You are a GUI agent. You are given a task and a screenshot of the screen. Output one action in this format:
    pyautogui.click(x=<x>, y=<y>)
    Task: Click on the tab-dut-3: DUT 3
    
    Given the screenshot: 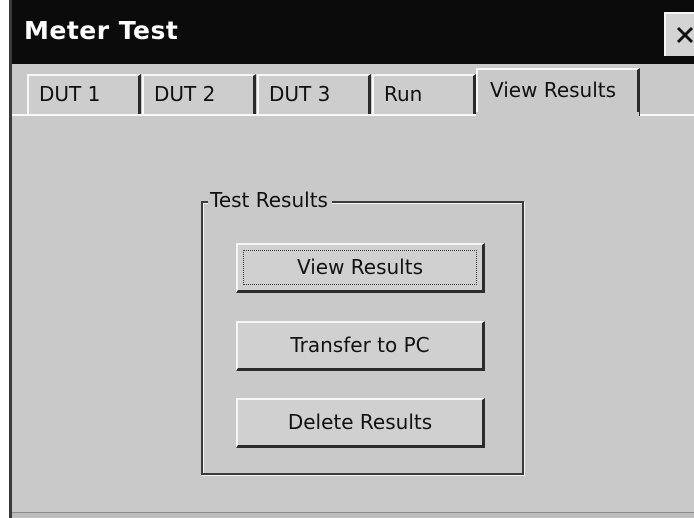 What is the action you would take?
    pyautogui.click(x=314, y=94)
    